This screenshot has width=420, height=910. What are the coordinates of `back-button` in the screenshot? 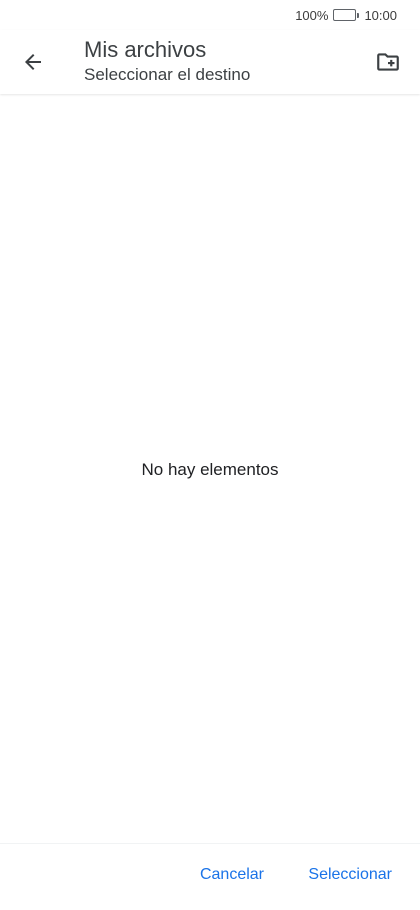 It's located at (33, 62).